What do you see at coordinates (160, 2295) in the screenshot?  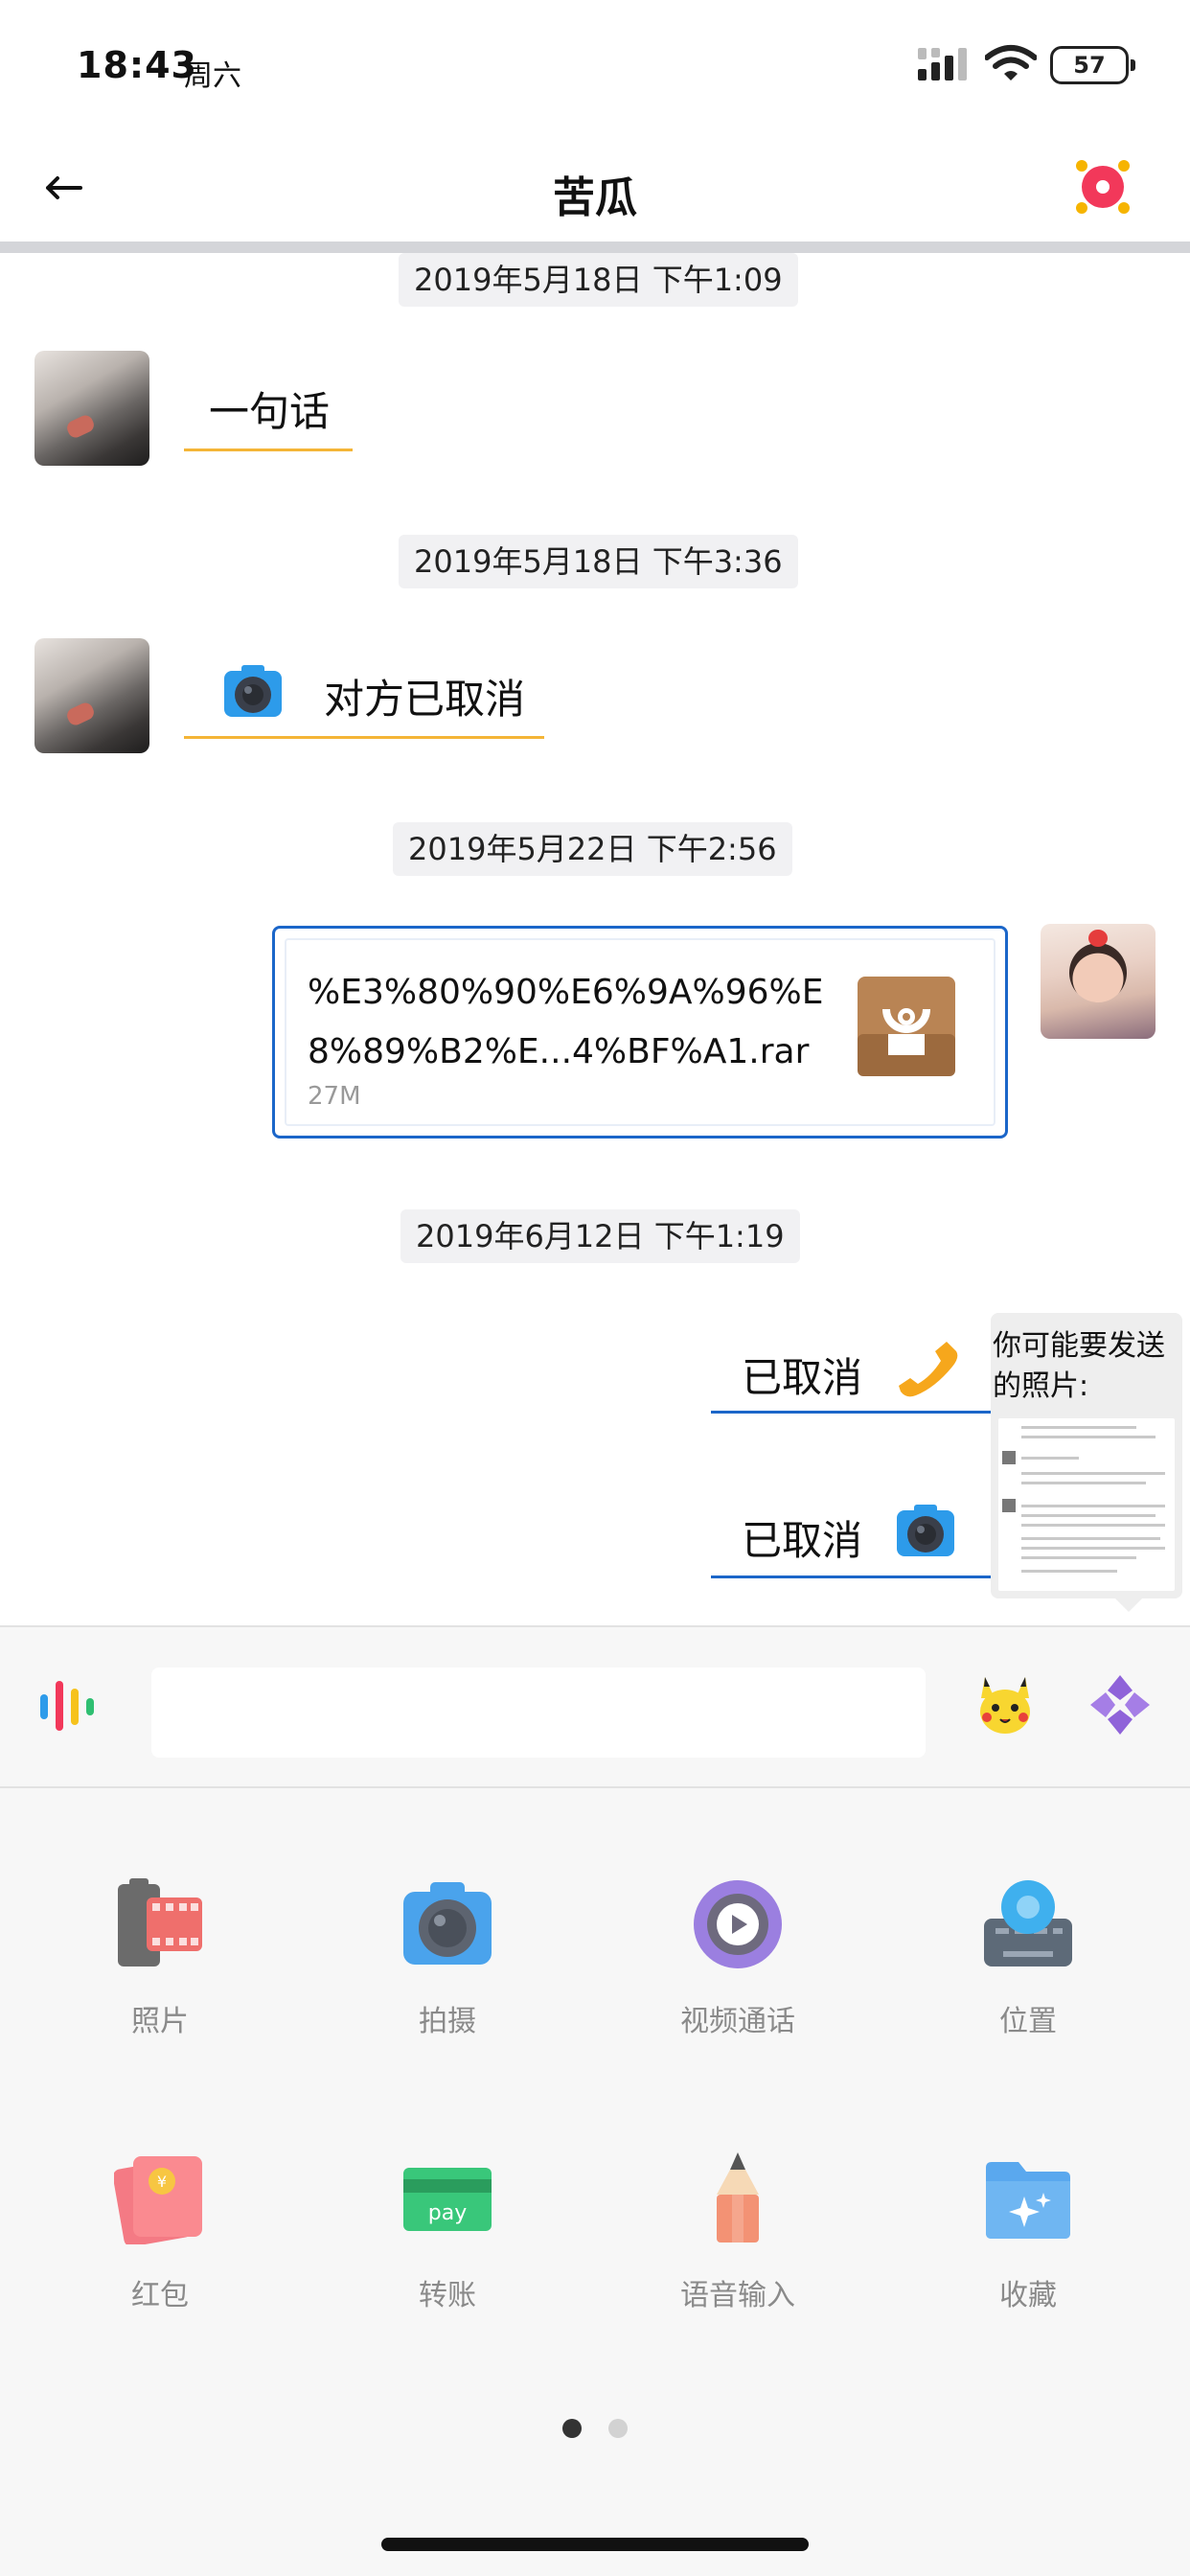 I see `panel-item-label: 红包` at bounding box center [160, 2295].